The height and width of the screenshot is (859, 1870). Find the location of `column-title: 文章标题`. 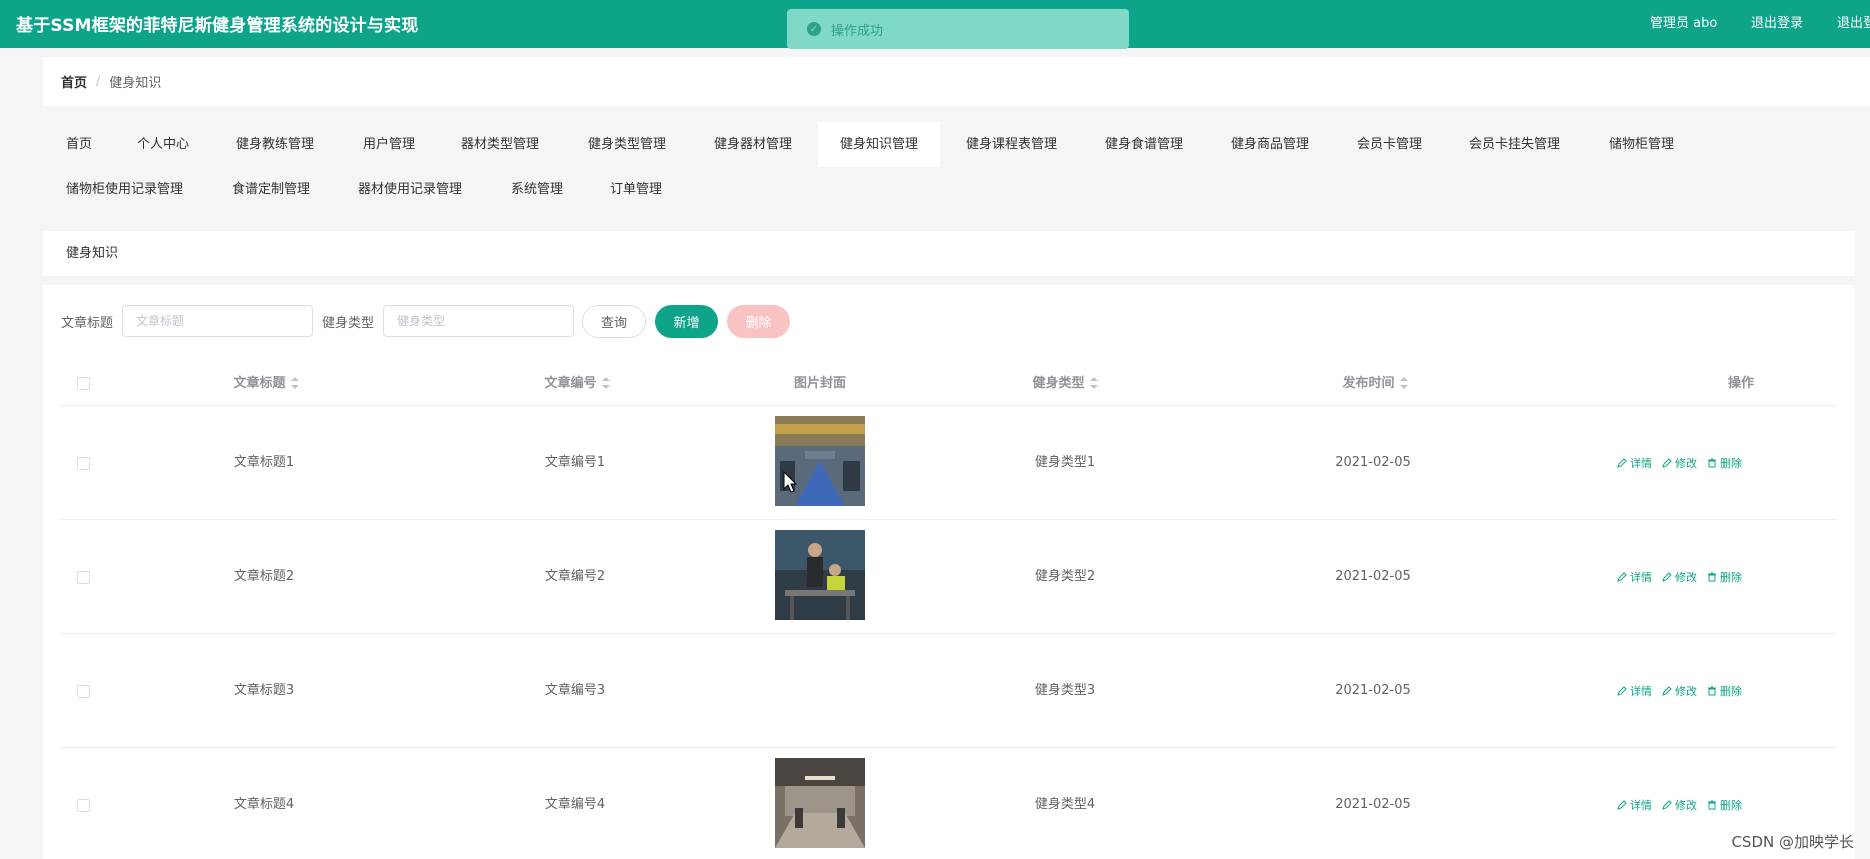

column-title: 文章标题 is located at coordinates (266, 383).